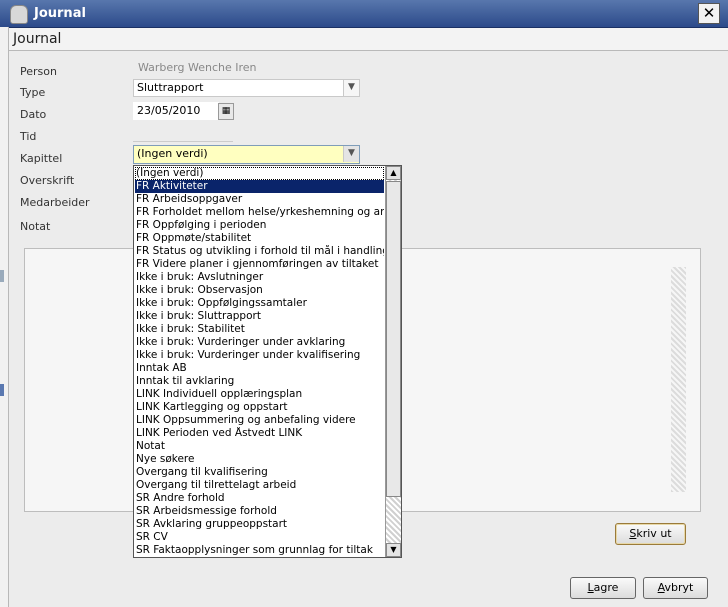  What do you see at coordinates (259, 173) in the screenshot?
I see `dropdown-option: (Ingen verdi)` at bounding box center [259, 173].